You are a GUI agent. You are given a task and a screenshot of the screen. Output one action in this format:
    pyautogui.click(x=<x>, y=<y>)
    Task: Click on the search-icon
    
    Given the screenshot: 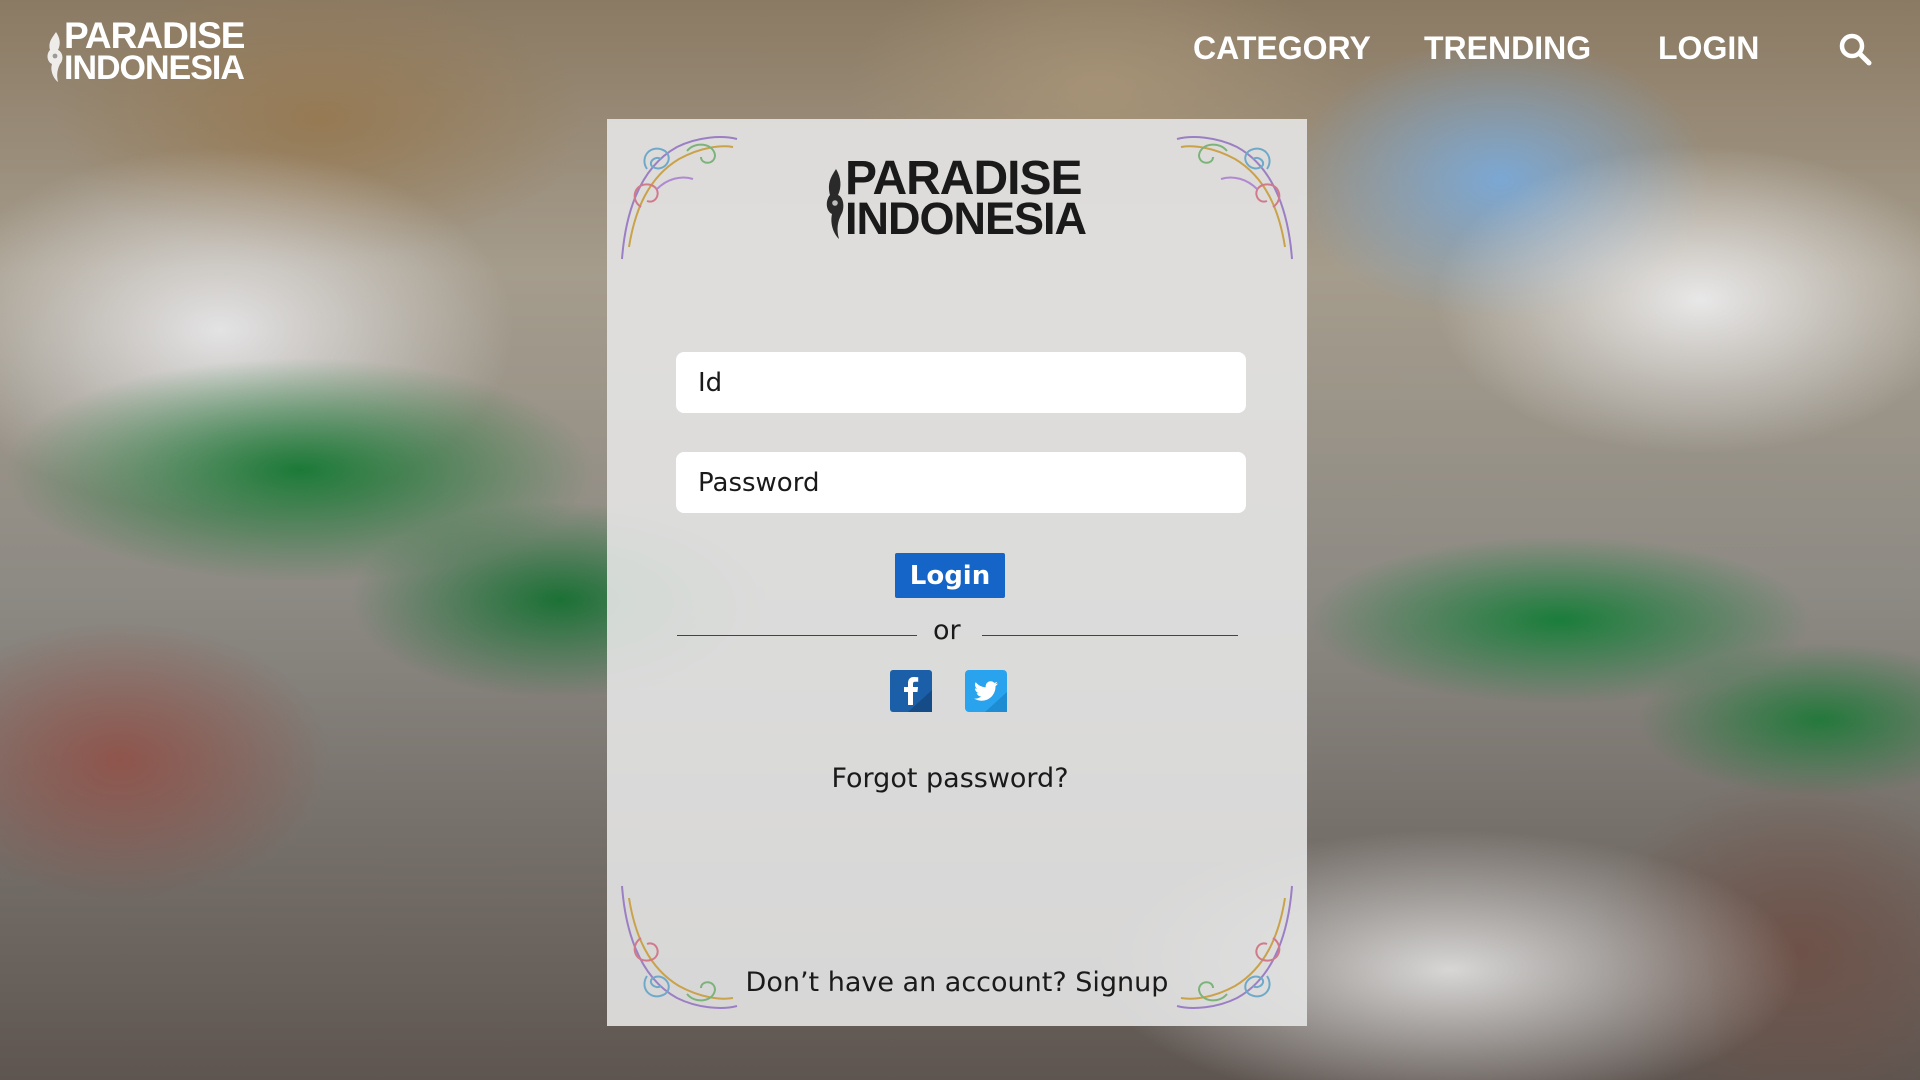 What is the action you would take?
    pyautogui.click(x=1855, y=49)
    